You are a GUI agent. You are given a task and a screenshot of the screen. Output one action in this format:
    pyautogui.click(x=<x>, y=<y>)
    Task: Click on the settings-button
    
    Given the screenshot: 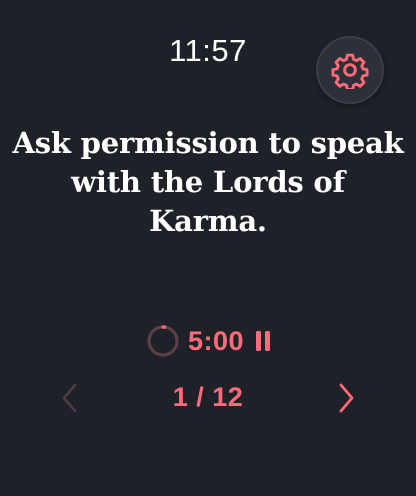 What is the action you would take?
    pyautogui.click(x=350, y=70)
    